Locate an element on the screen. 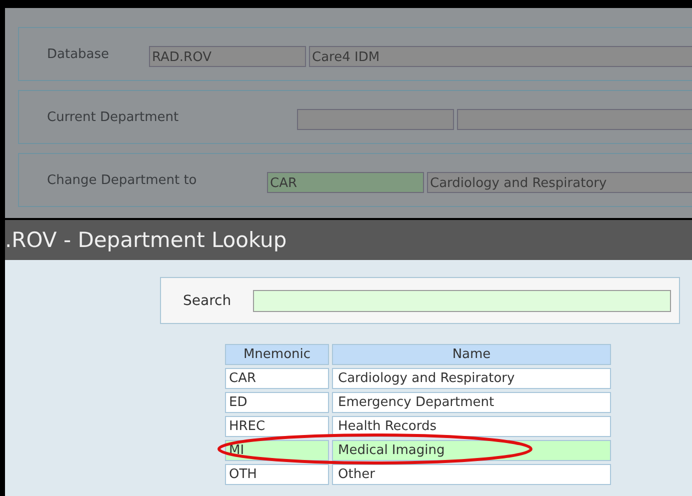 Image resolution: width=692 pixels, height=496 pixels. table-cell: Medical Imaging is located at coordinates (471, 450).